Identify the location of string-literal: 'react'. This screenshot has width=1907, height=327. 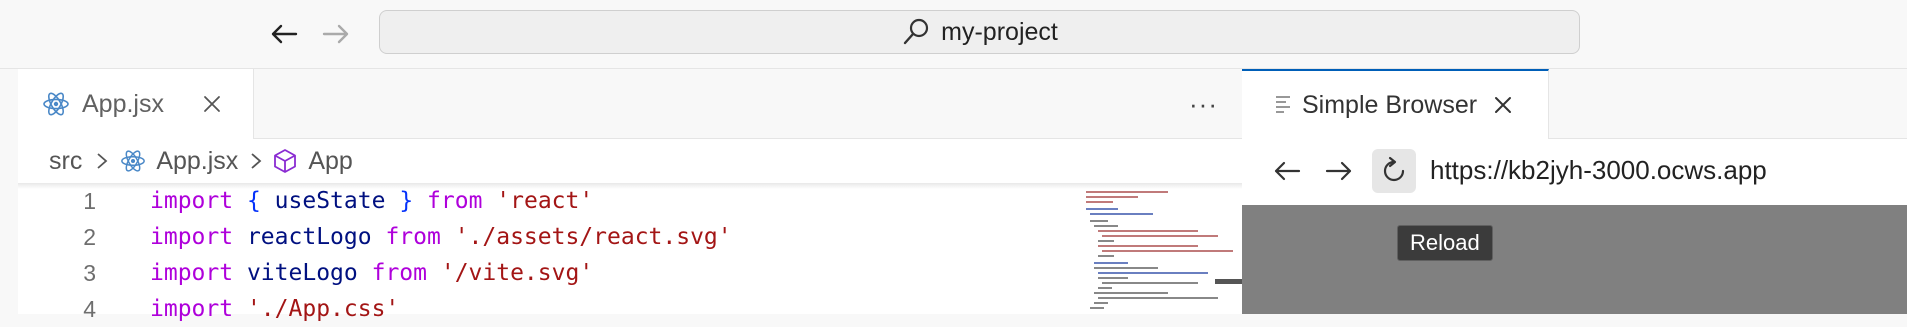
(545, 201).